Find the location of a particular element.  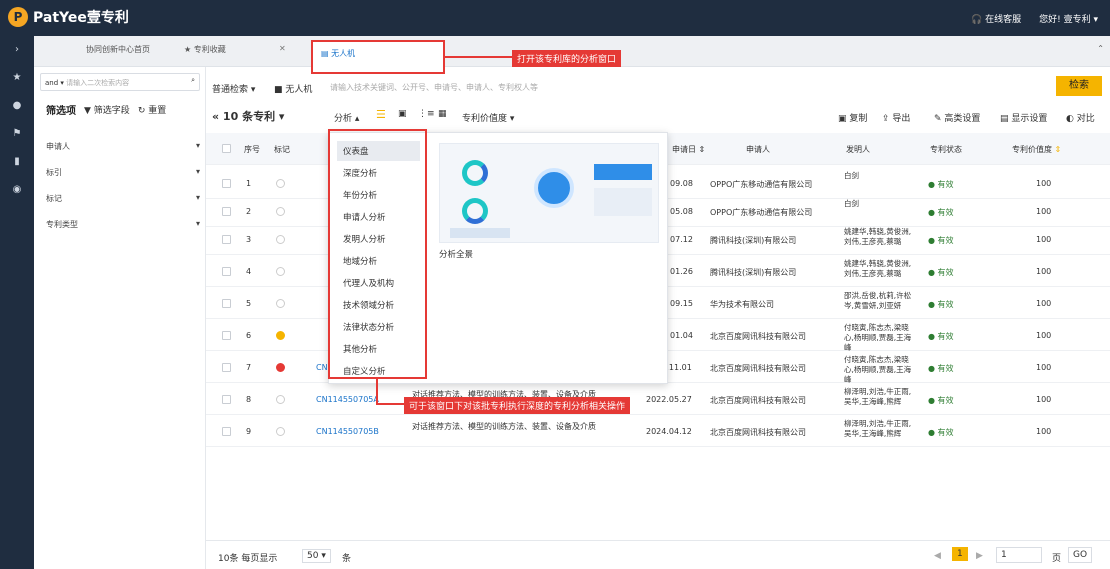

tab-uav: ▤ 无人机 is located at coordinates (338, 53).